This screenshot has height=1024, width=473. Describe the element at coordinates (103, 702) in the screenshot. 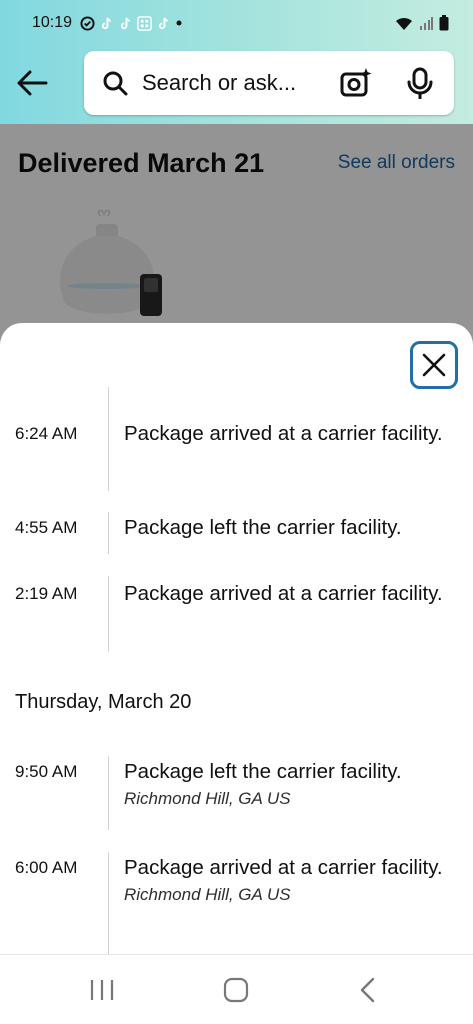

I see `day-header: Thursday, March 20` at that location.